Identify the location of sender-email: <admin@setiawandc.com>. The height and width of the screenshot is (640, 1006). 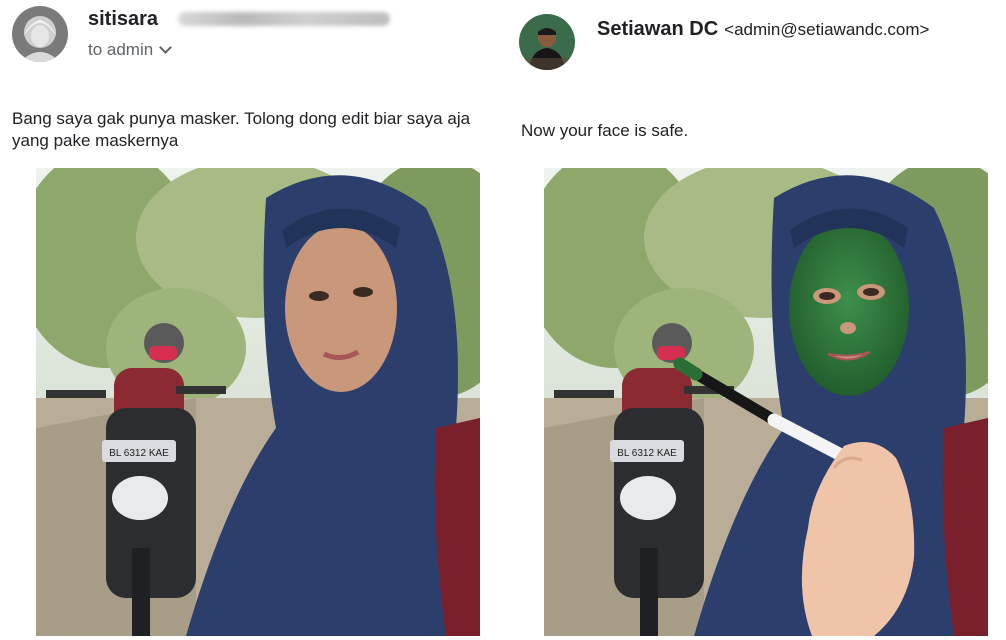
(827, 29).